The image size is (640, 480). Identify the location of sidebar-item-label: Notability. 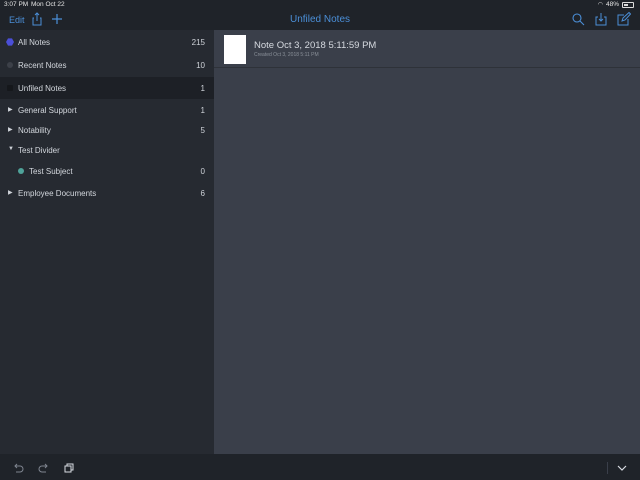
(34, 130).